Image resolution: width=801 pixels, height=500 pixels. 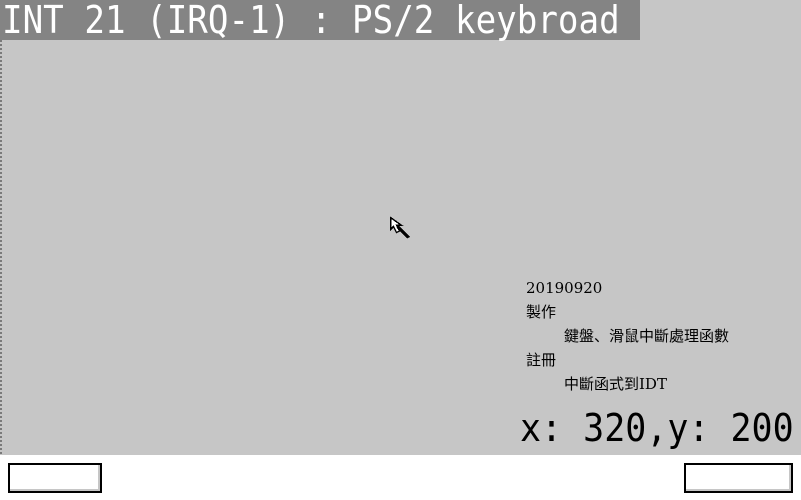 I want to click on info-made-label: 製作, so click(x=541, y=312).